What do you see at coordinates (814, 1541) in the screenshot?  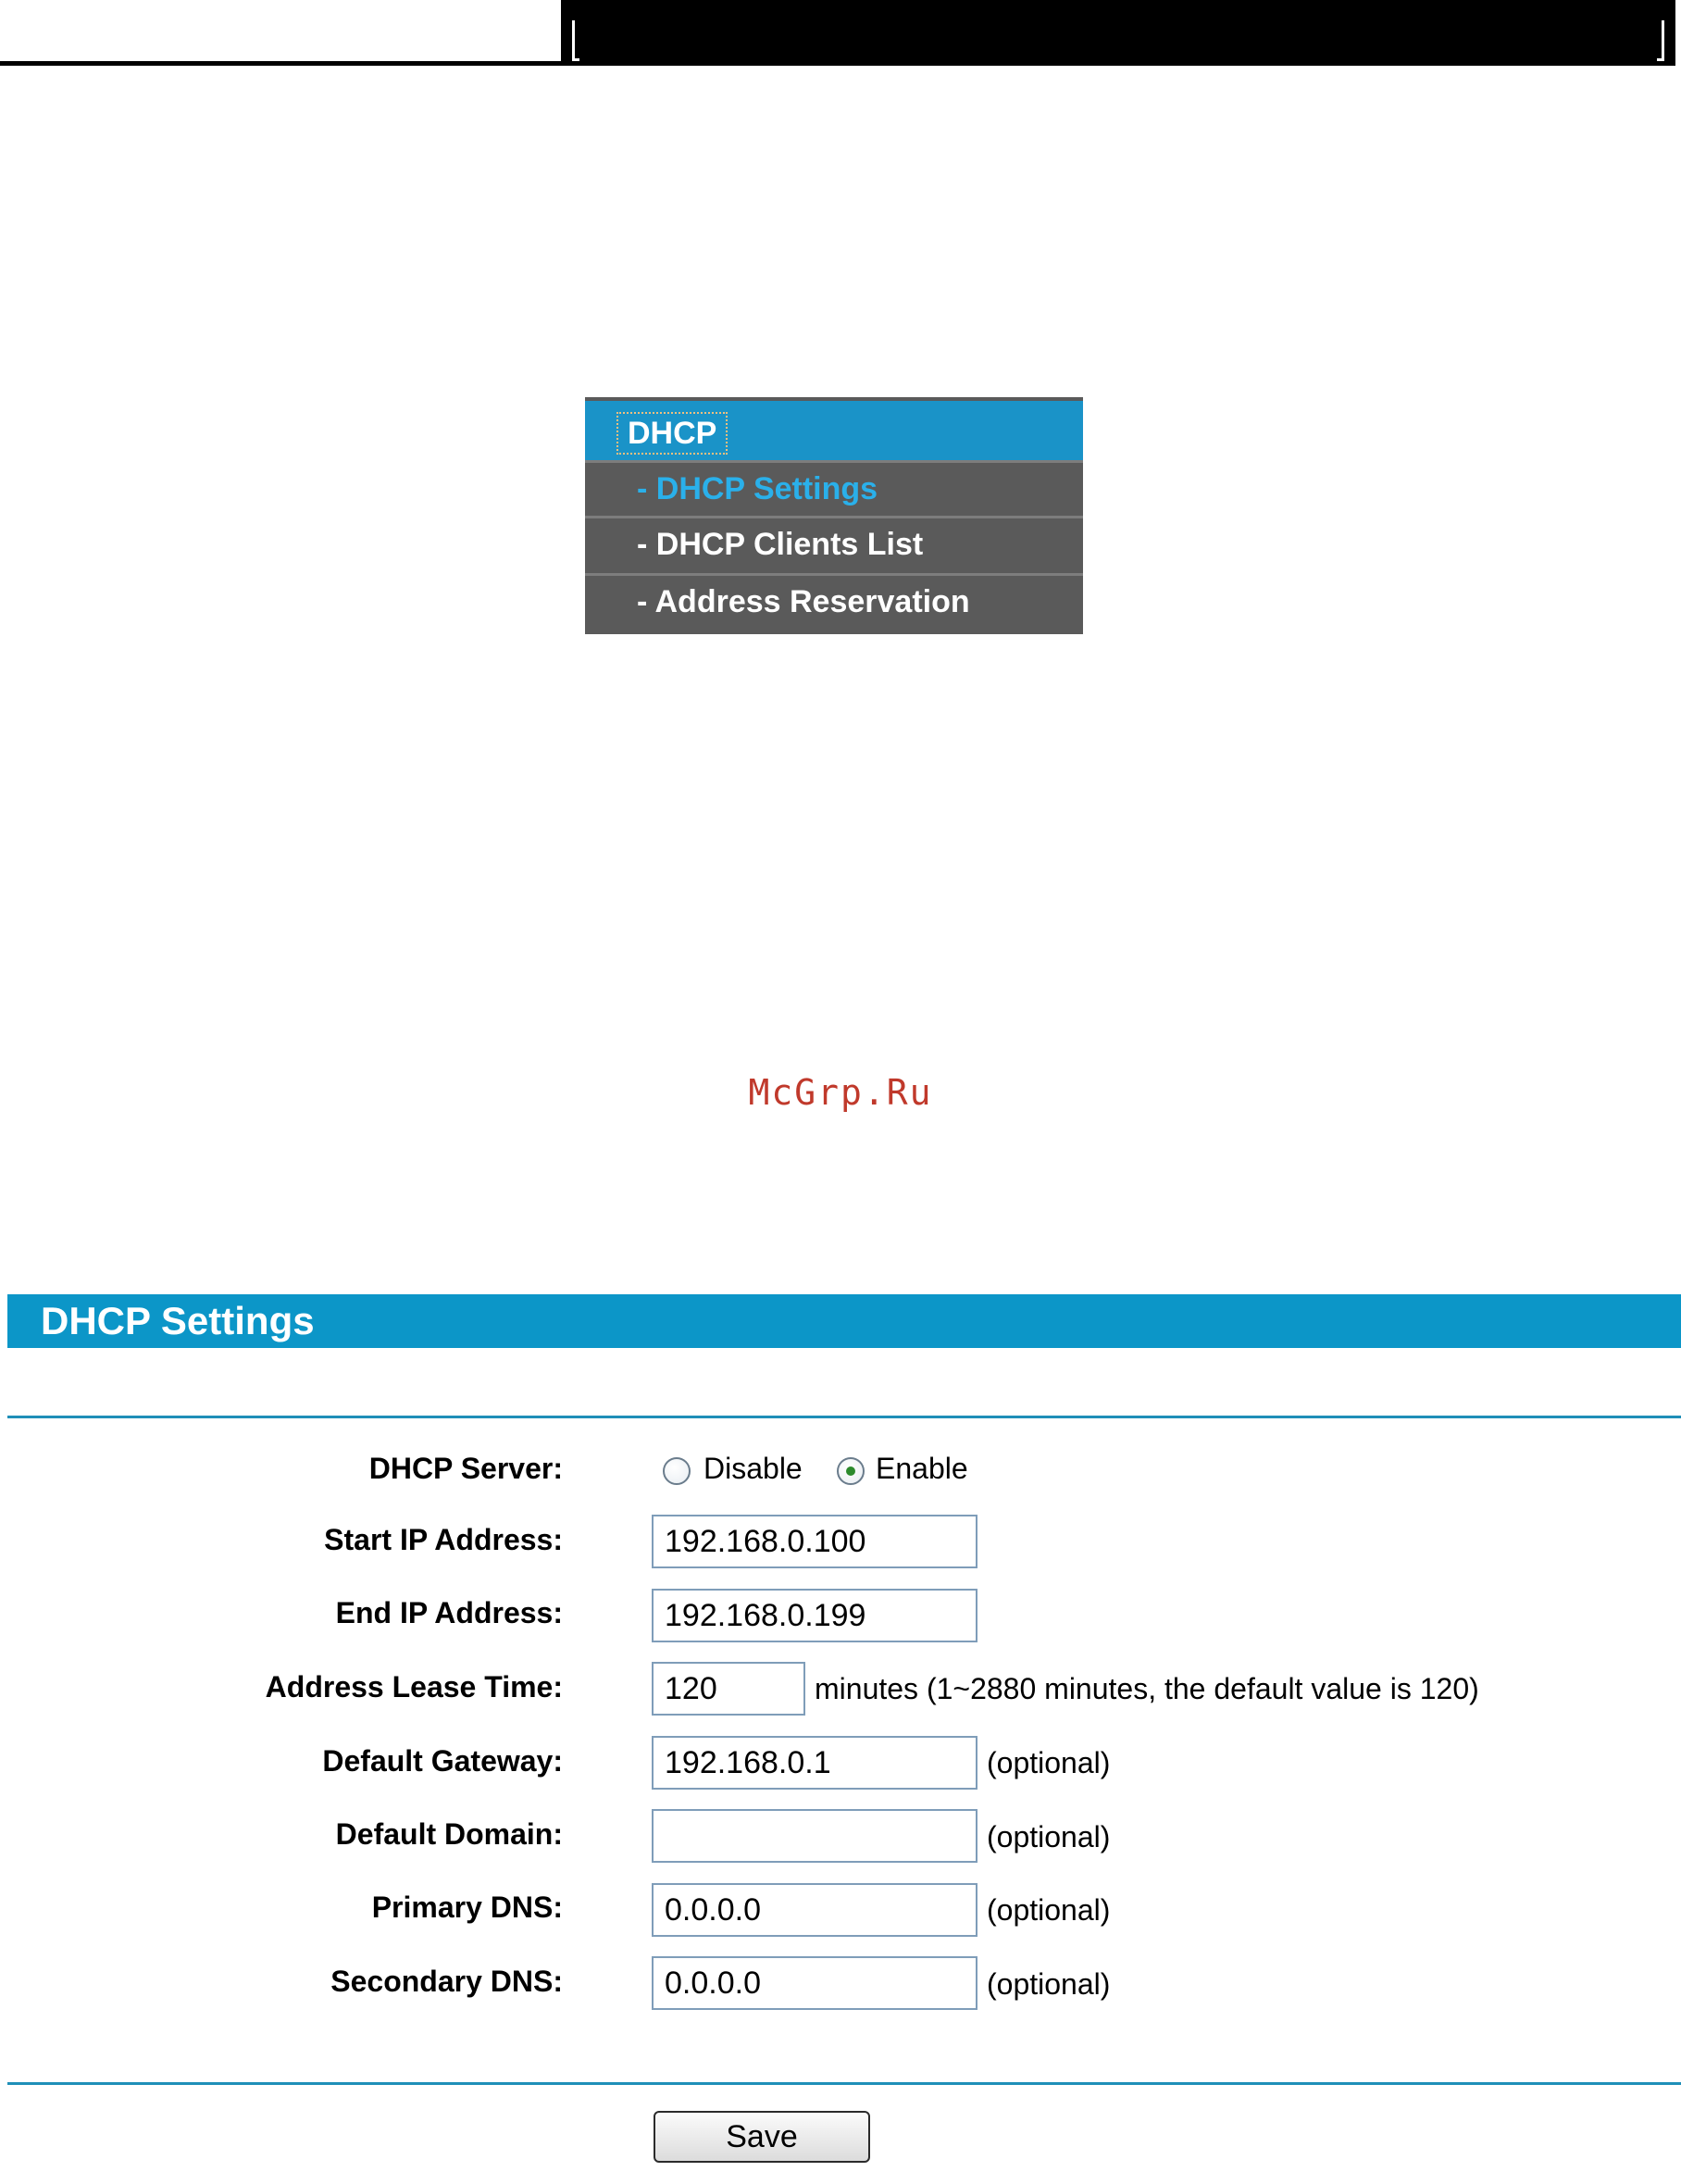 I see `start-ip-input` at bounding box center [814, 1541].